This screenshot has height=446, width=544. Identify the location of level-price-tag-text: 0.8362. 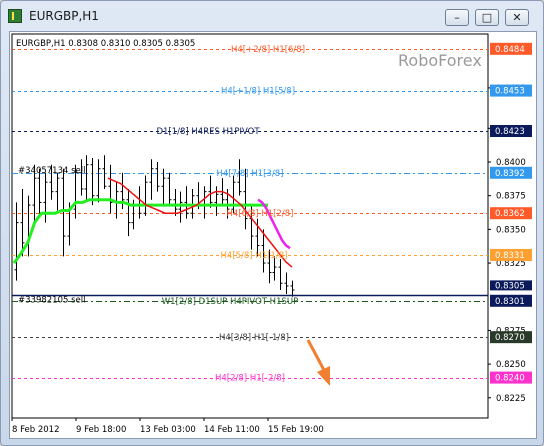
(510, 214).